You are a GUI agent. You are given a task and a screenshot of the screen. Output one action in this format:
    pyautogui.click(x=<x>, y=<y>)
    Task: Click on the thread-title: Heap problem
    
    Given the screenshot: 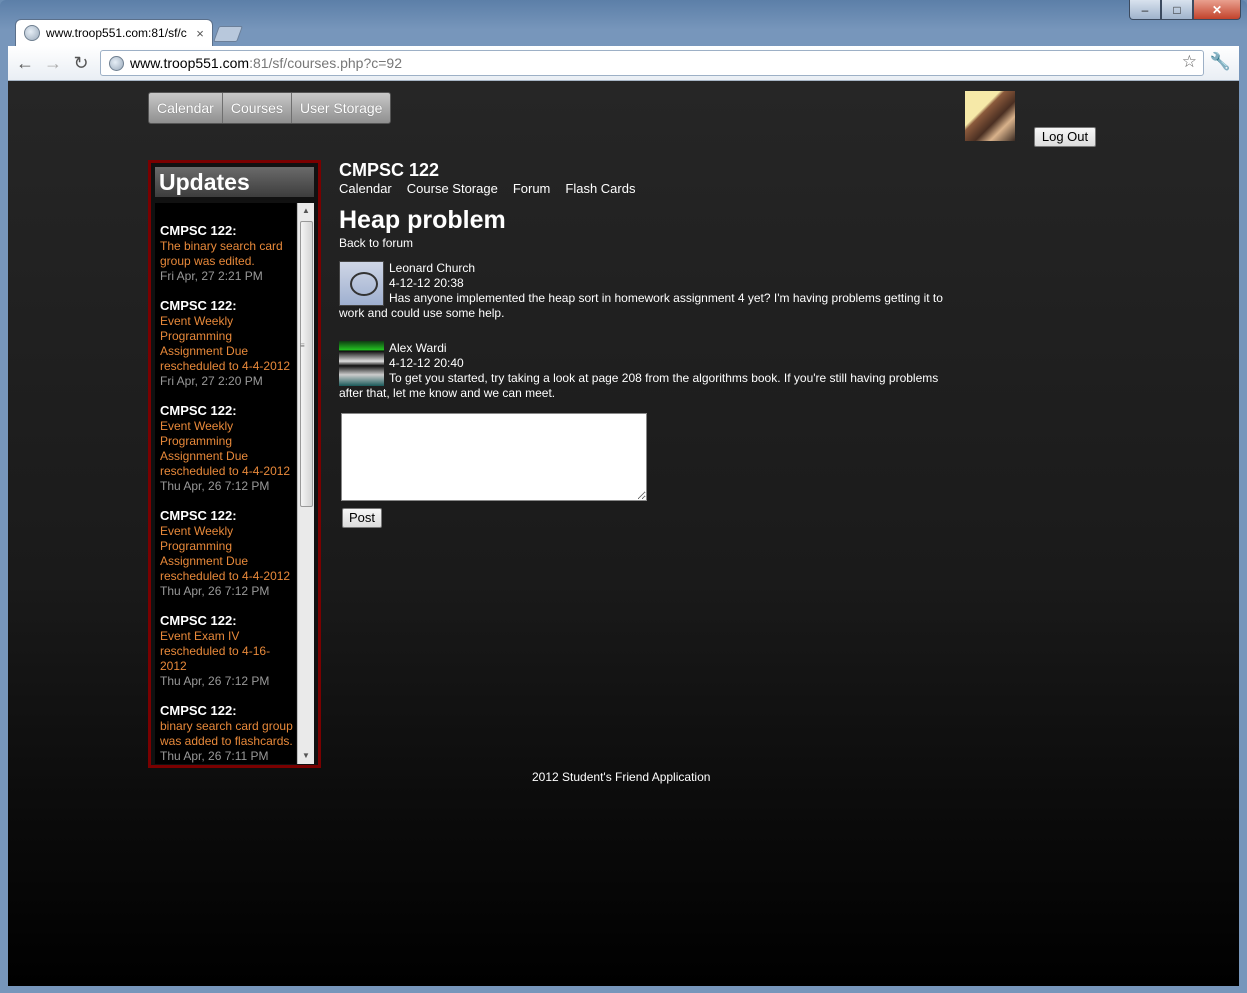 What is the action you would take?
    pyautogui.click(x=422, y=220)
    